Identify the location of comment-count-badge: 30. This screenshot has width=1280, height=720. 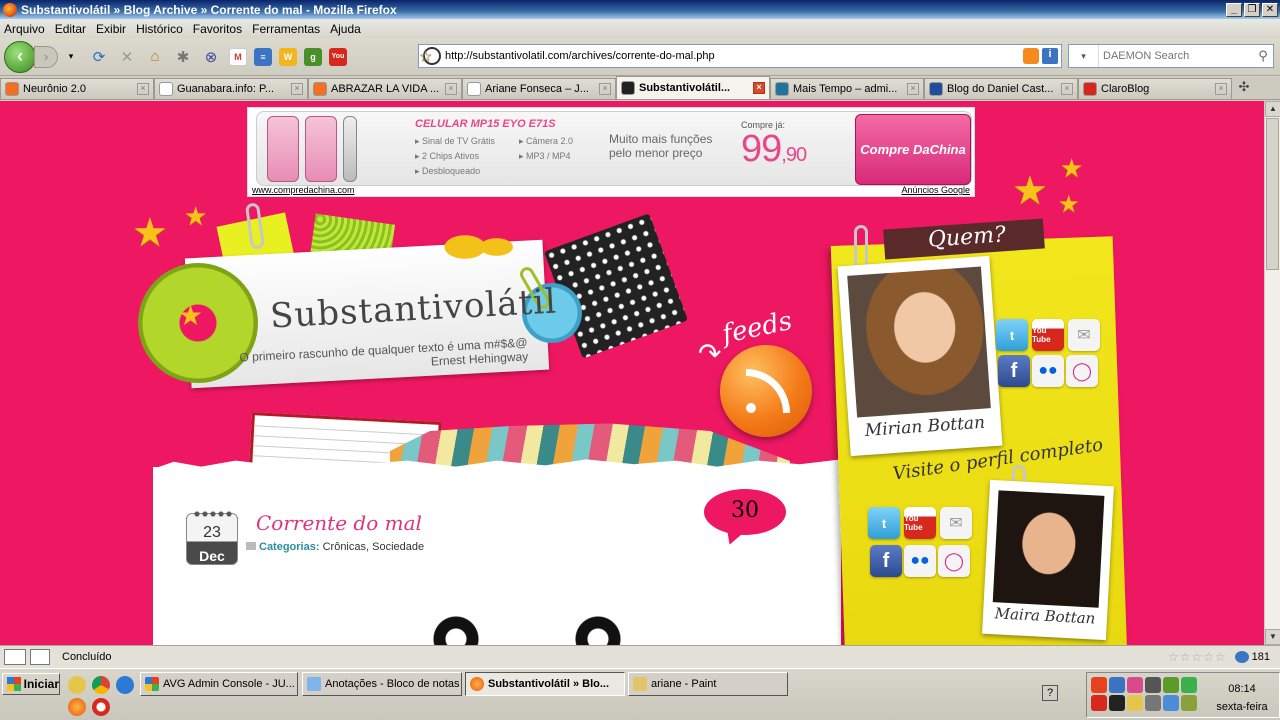
(745, 512).